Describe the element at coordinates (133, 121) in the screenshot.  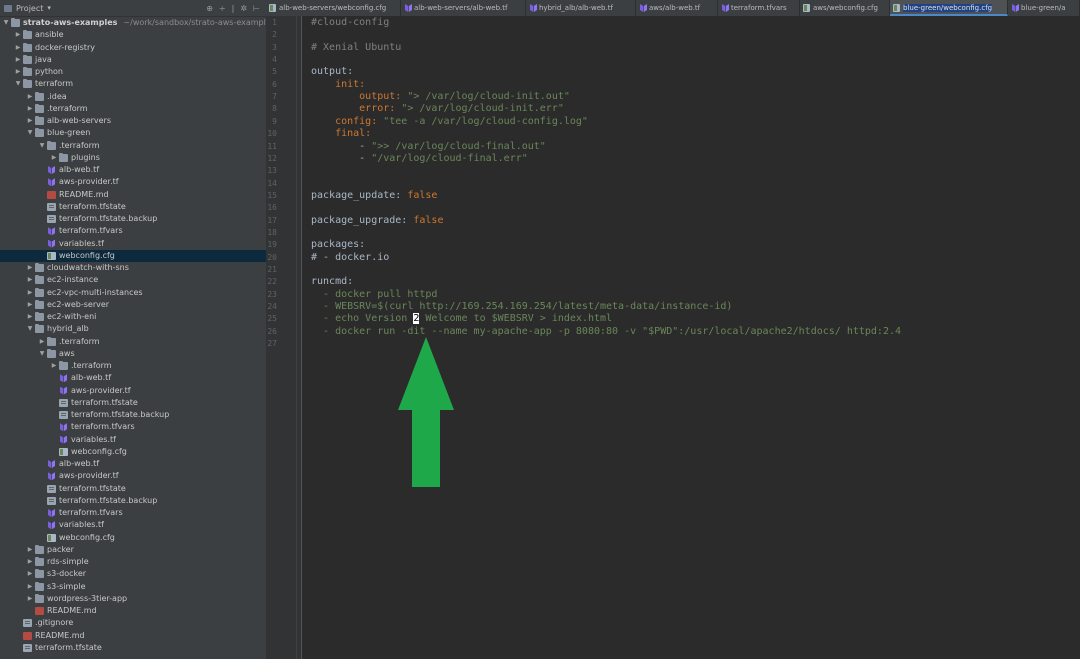
I see `tree-folder: ▶ alb-web-servers` at that location.